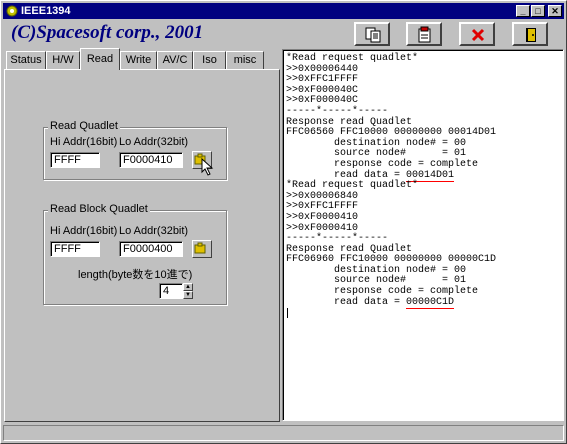 Image resolution: width=567 pixels, height=444 pixels. Describe the element at coordinates (75, 249) in the screenshot. I see `block-hi-addr-input: FFFF` at that location.